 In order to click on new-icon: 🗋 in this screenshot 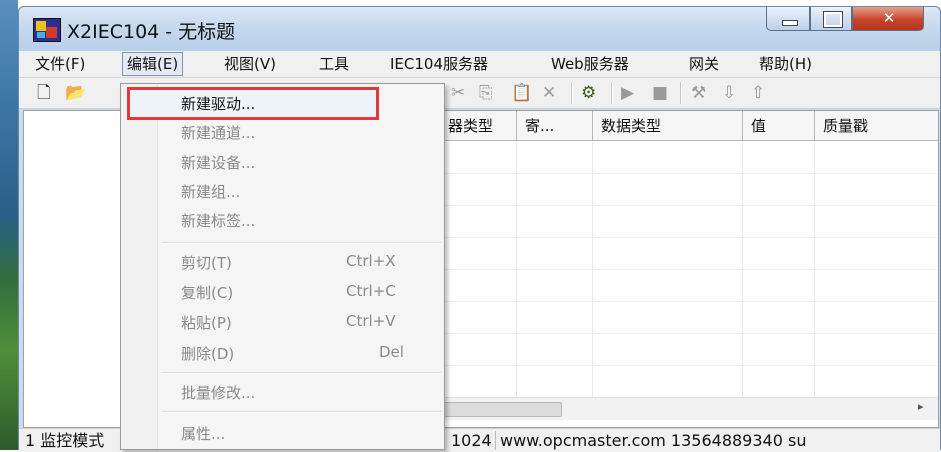, I will do `click(44, 93)`.